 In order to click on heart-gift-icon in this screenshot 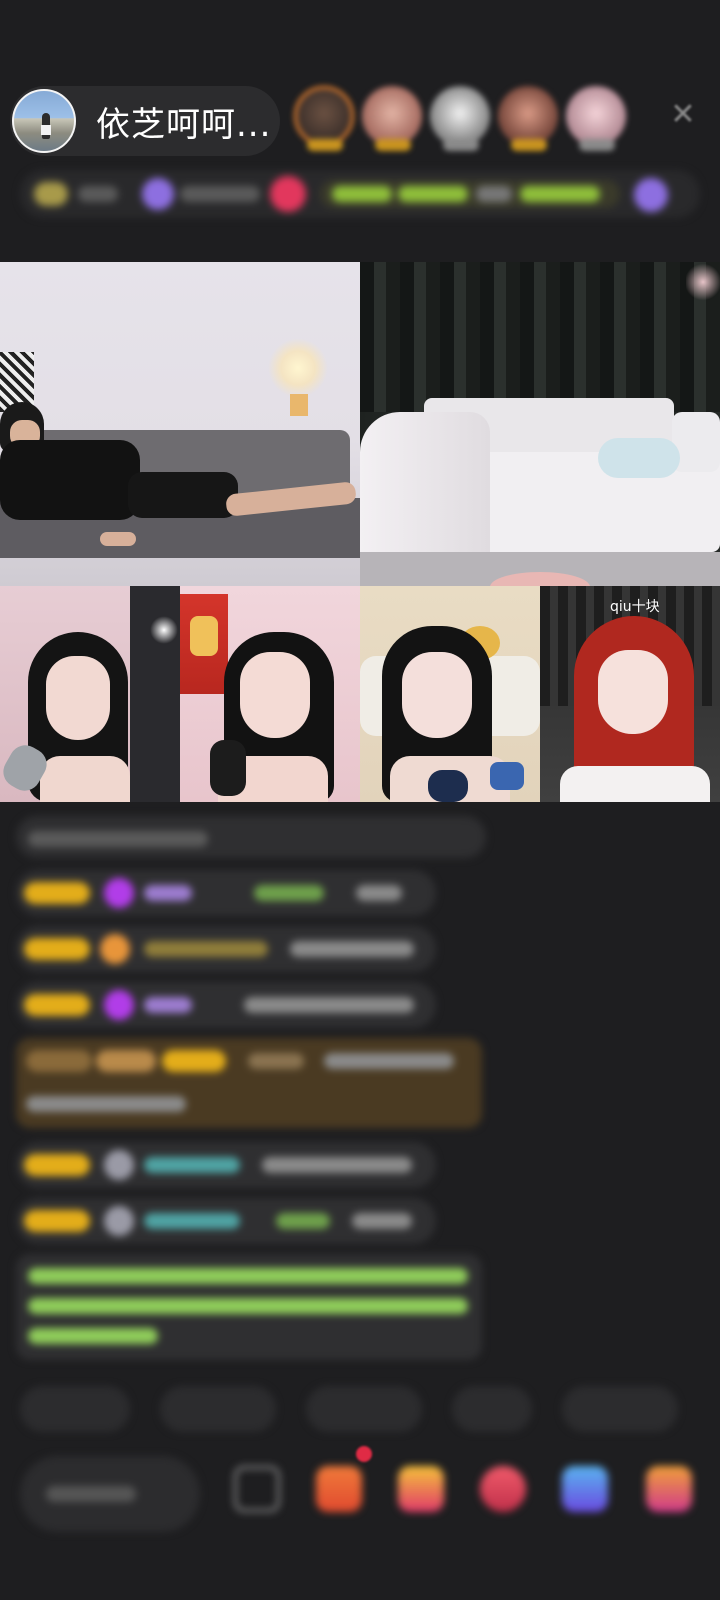, I will do `click(503, 1489)`.